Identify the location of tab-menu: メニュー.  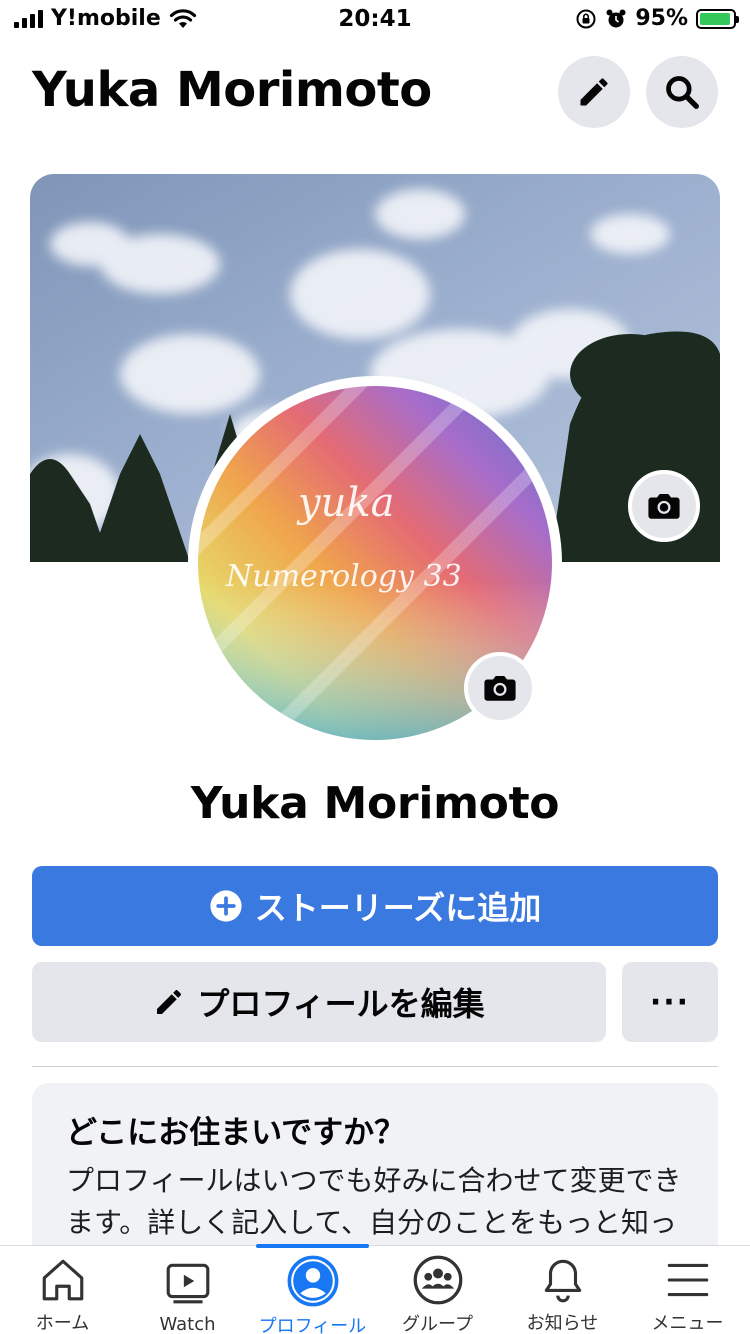
(687, 1294).